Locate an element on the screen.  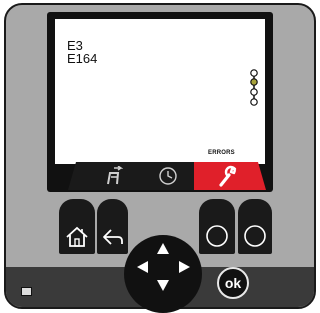
clock-icon is located at coordinates (168, 176).